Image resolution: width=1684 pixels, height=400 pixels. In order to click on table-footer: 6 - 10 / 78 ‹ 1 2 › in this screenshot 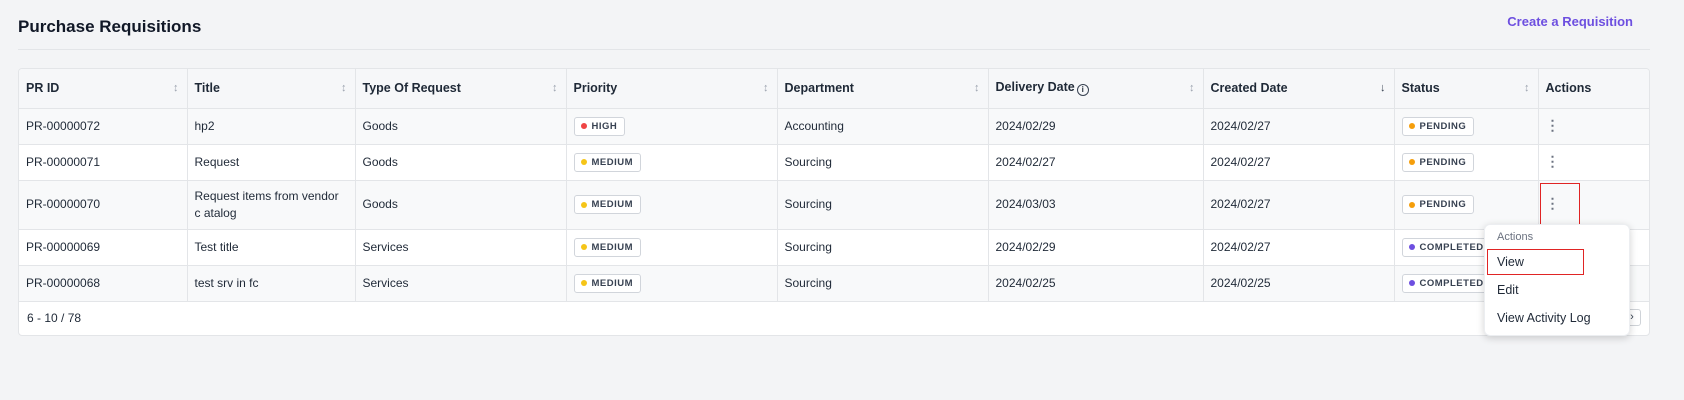, I will do `click(834, 318)`.